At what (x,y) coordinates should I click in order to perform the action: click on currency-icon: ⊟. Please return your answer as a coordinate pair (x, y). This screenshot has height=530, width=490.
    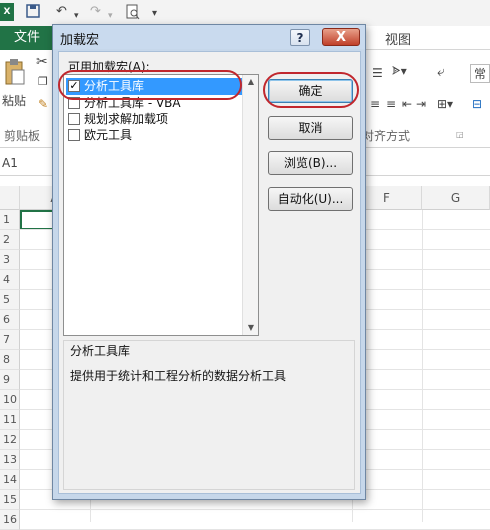
    Looking at the image, I should click on (477, 104).